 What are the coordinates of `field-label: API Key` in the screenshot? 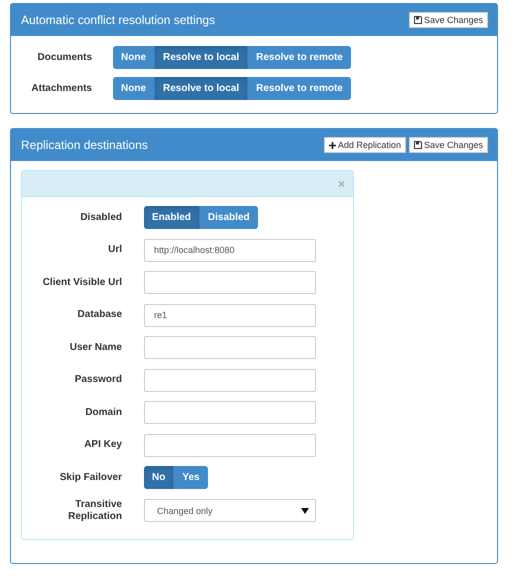 It's located at (102, 445).